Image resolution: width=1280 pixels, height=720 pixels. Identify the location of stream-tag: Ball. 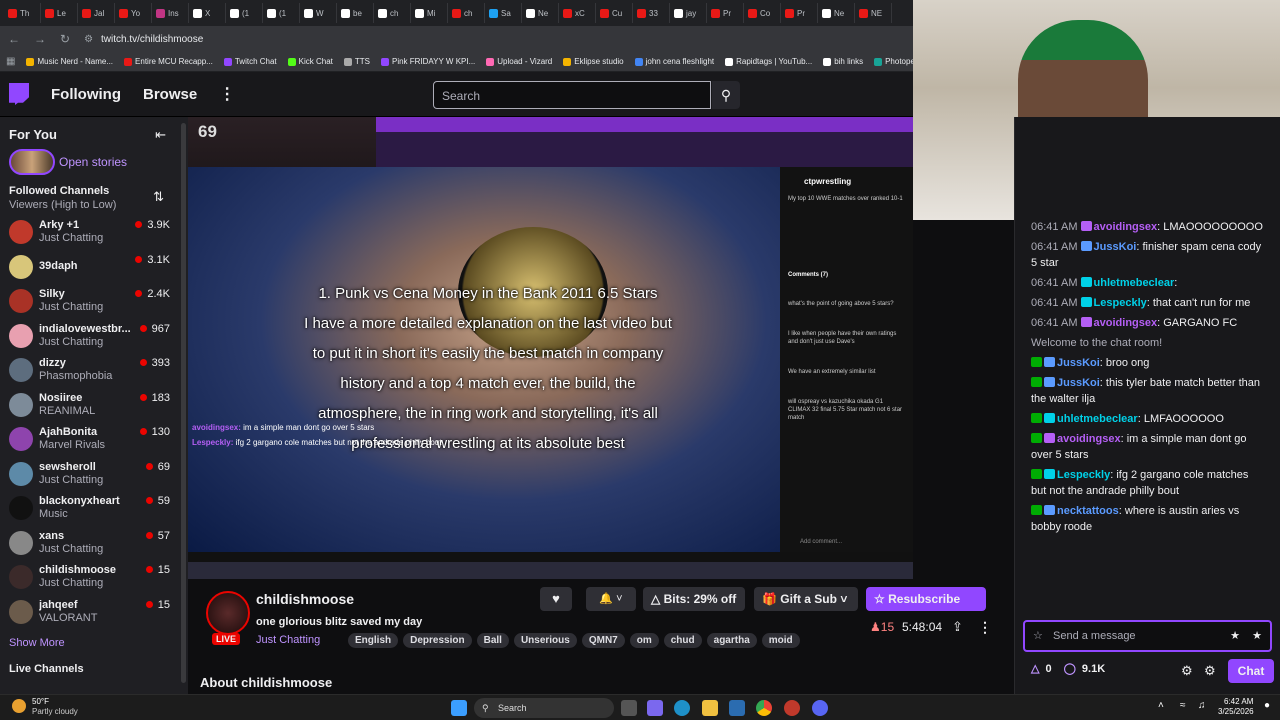
(492, 640).